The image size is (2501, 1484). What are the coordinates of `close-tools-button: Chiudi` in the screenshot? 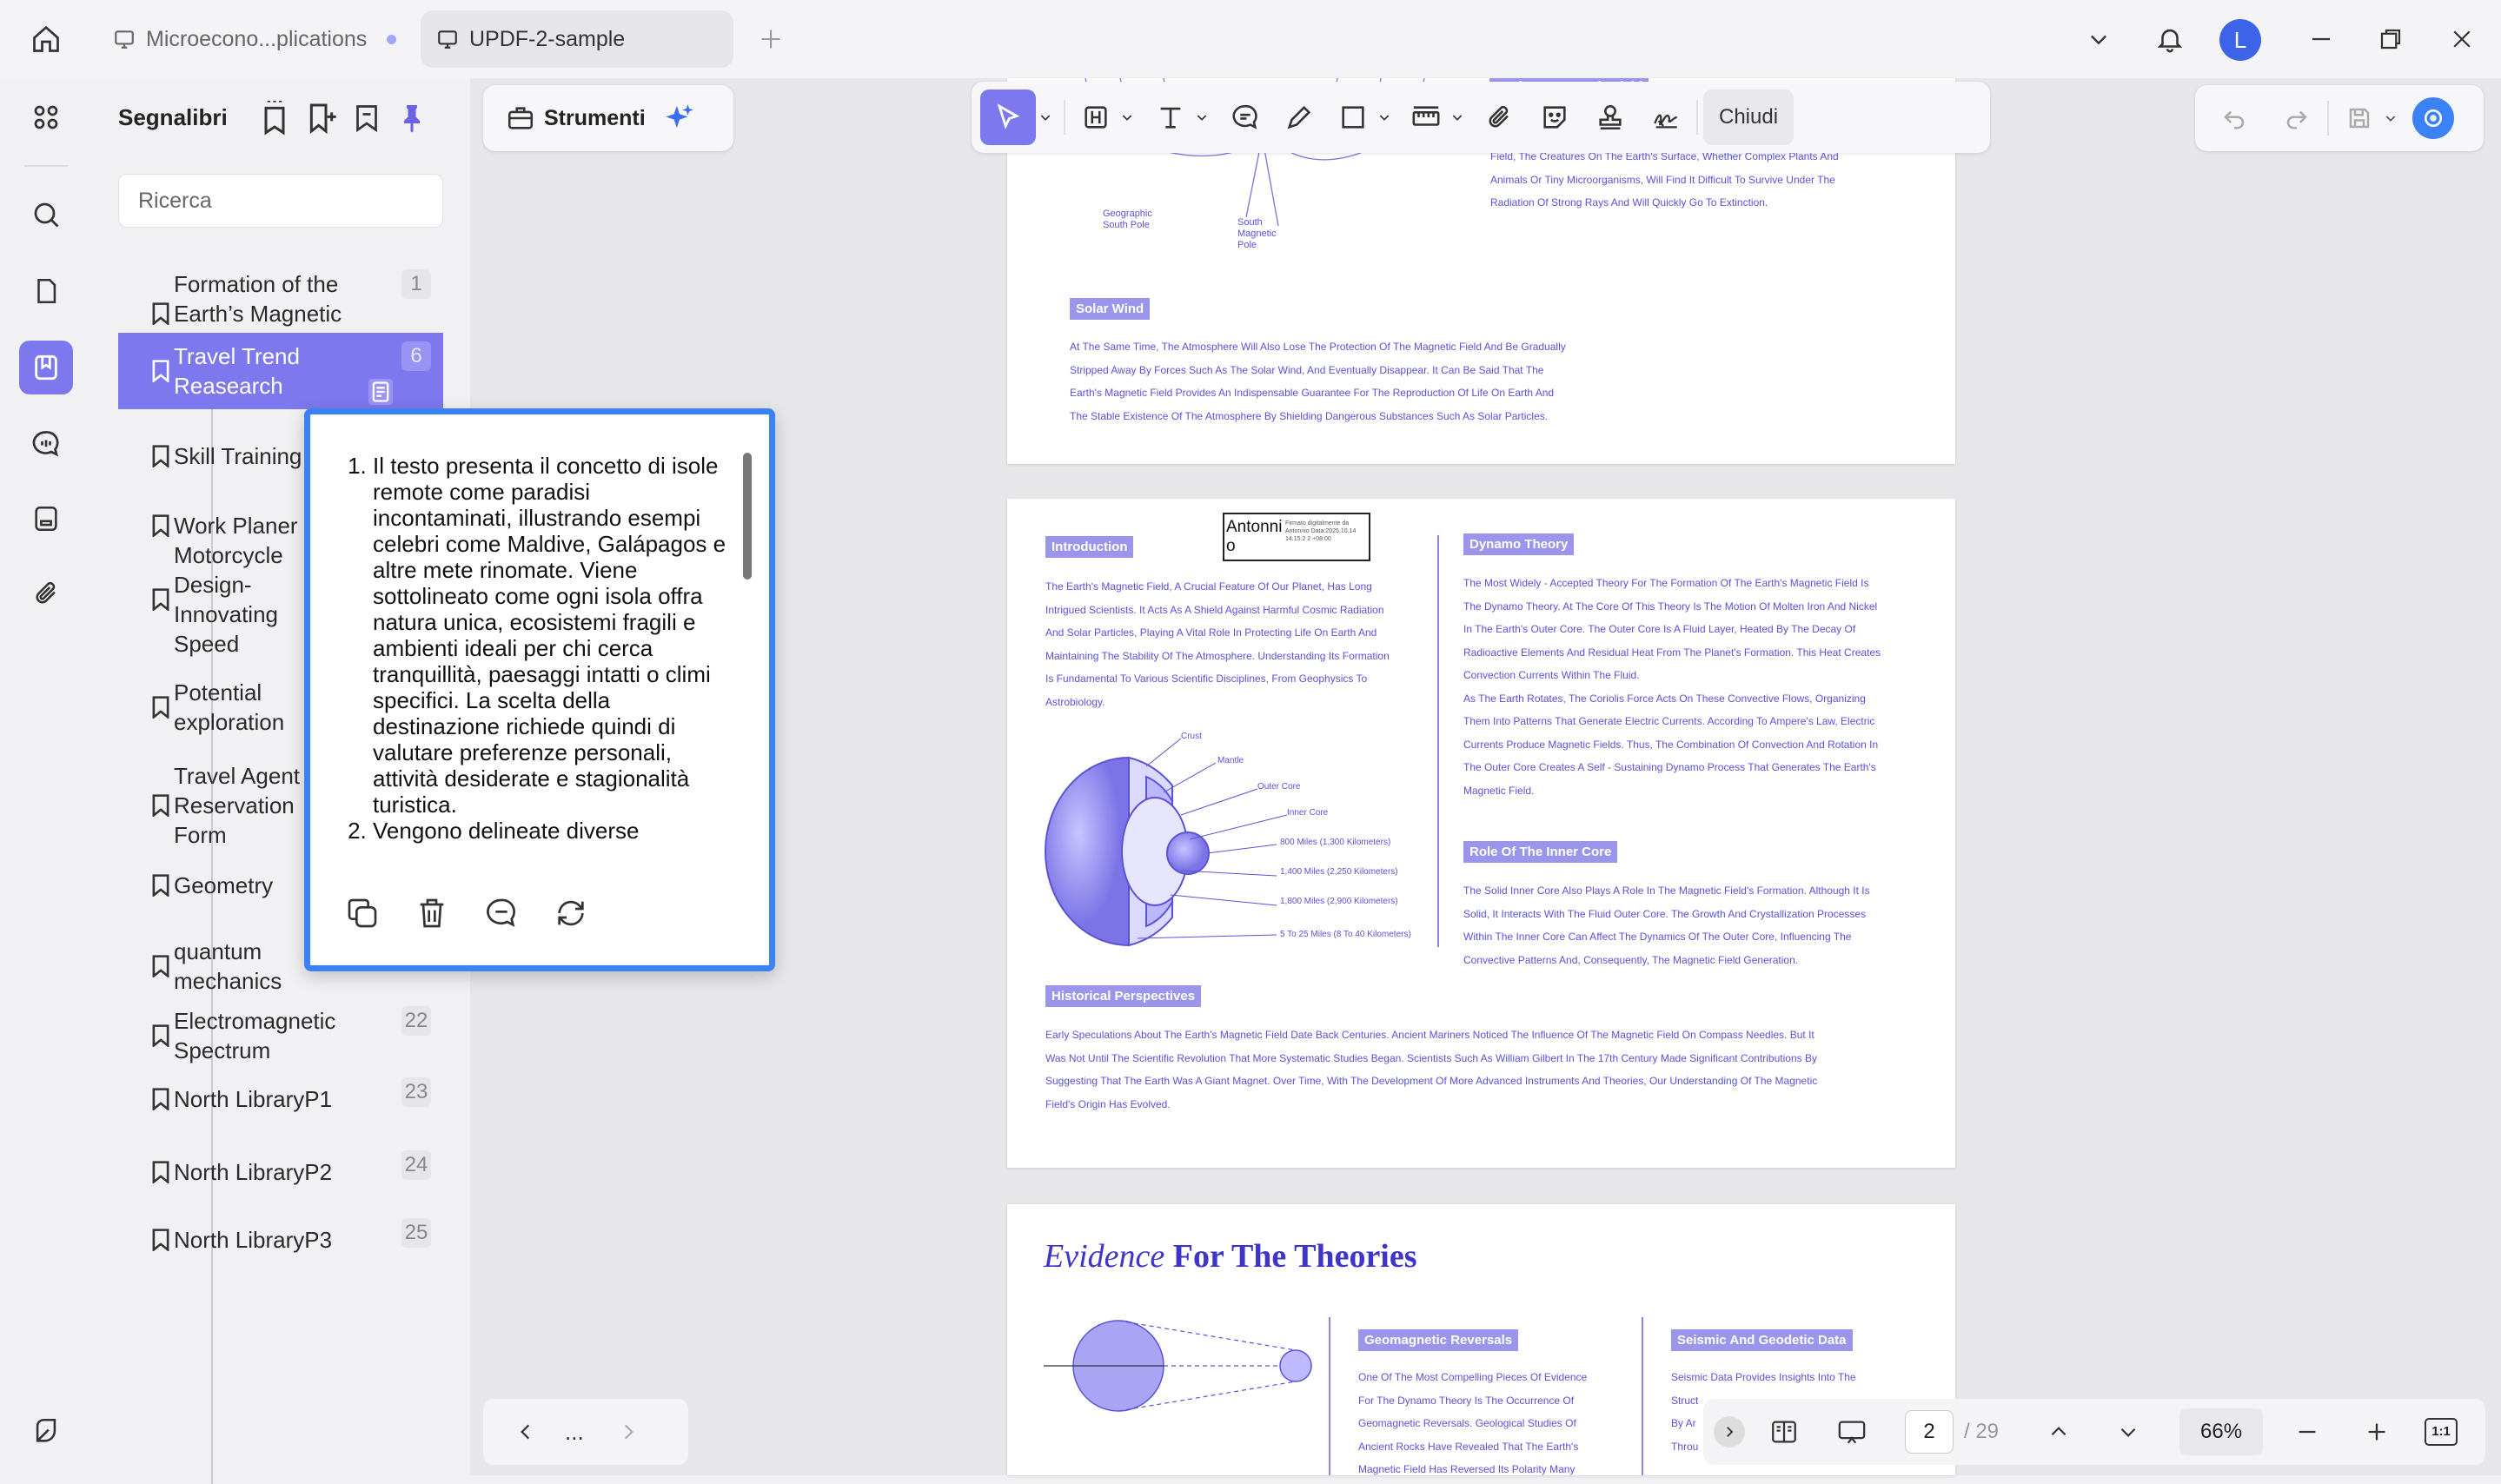 It's located at (1748, 117).